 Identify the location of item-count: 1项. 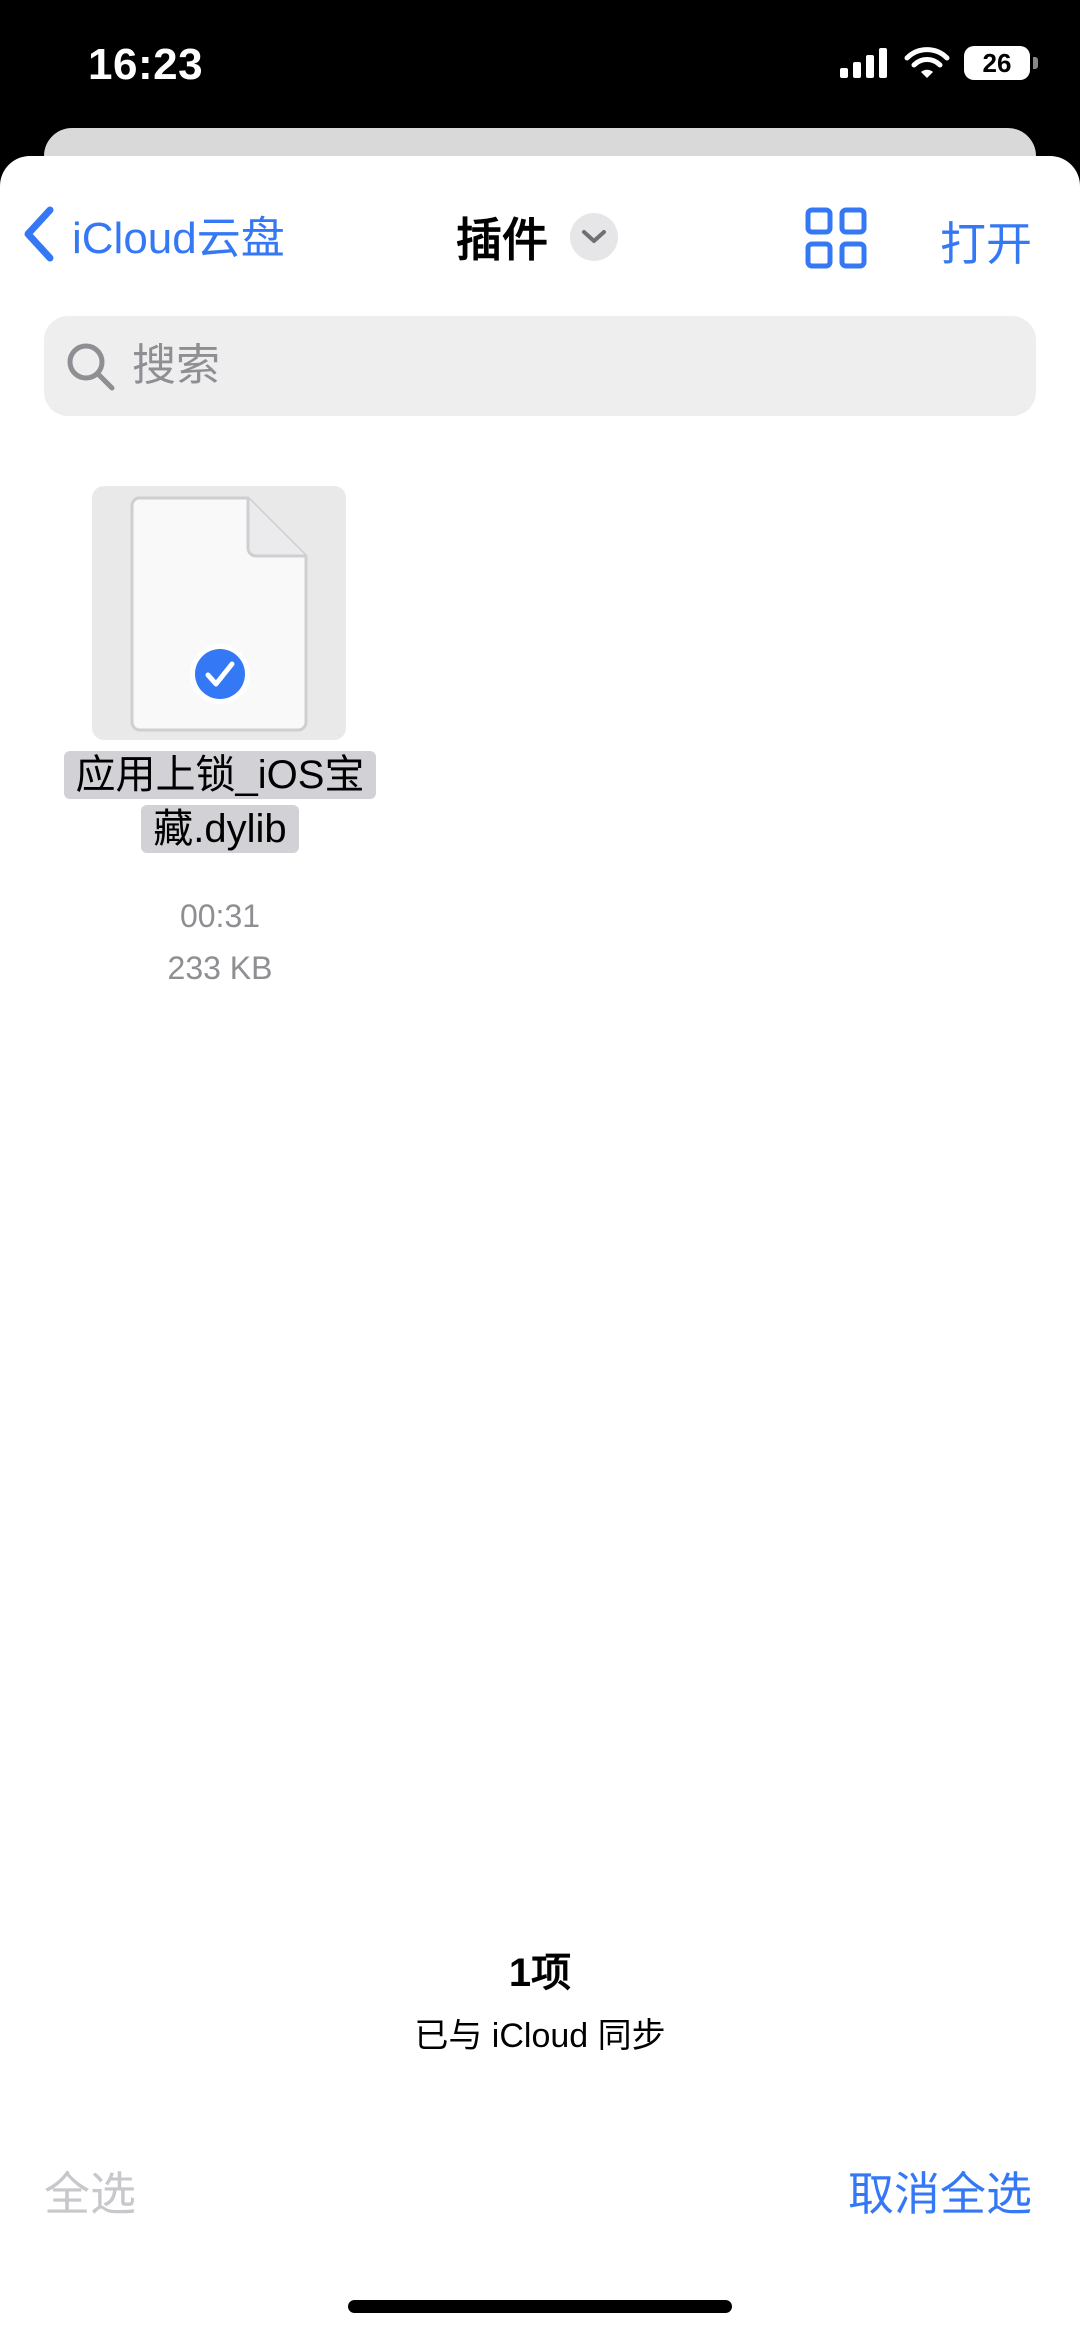
(540, 1973).